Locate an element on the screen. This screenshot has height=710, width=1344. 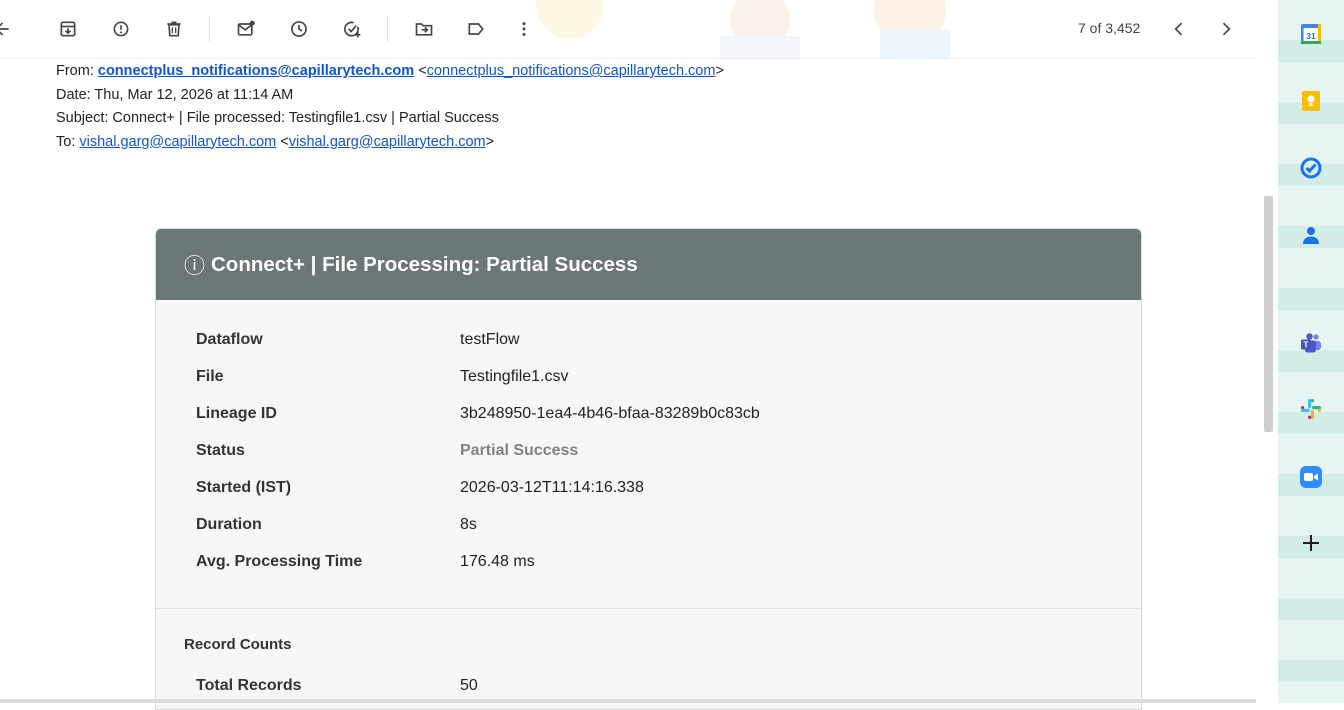
slack-icon is located at coordinates (1311, 409).